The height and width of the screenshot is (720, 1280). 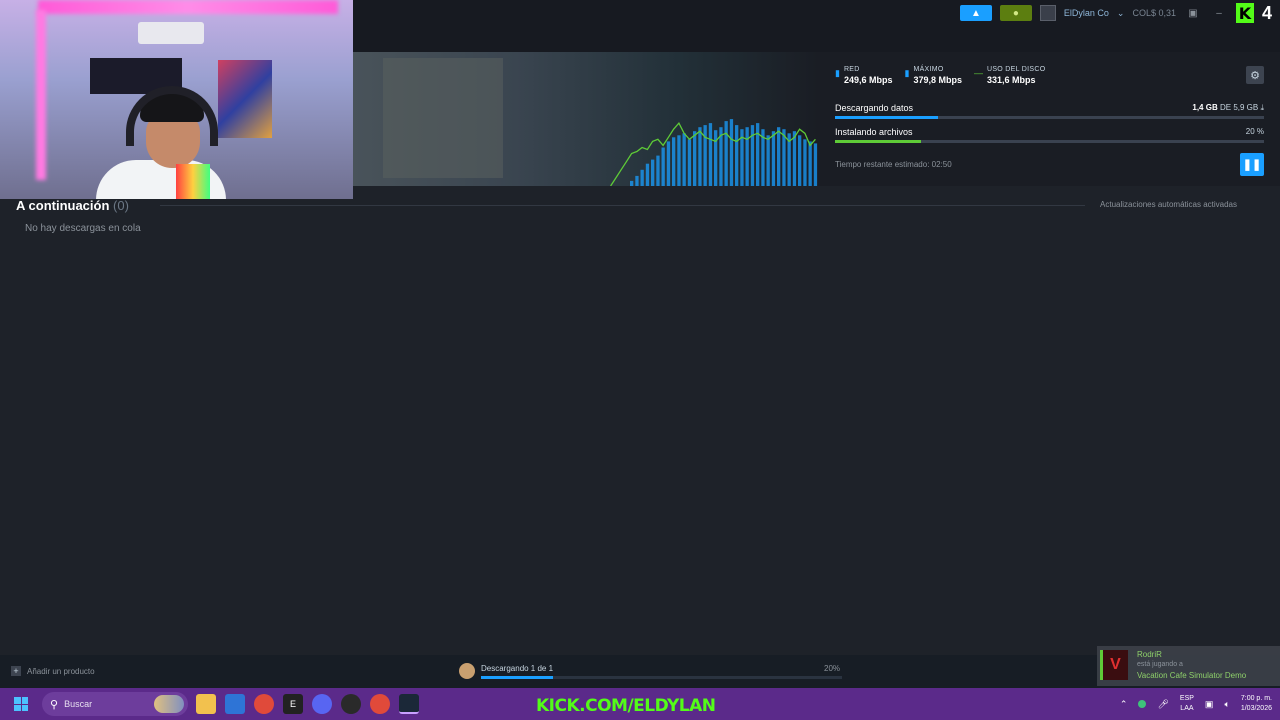 What do you see at coordinates (928, 69) in the screenshot?
I see `stat-label: MÁXIMO` at bounding box center [928, 69].